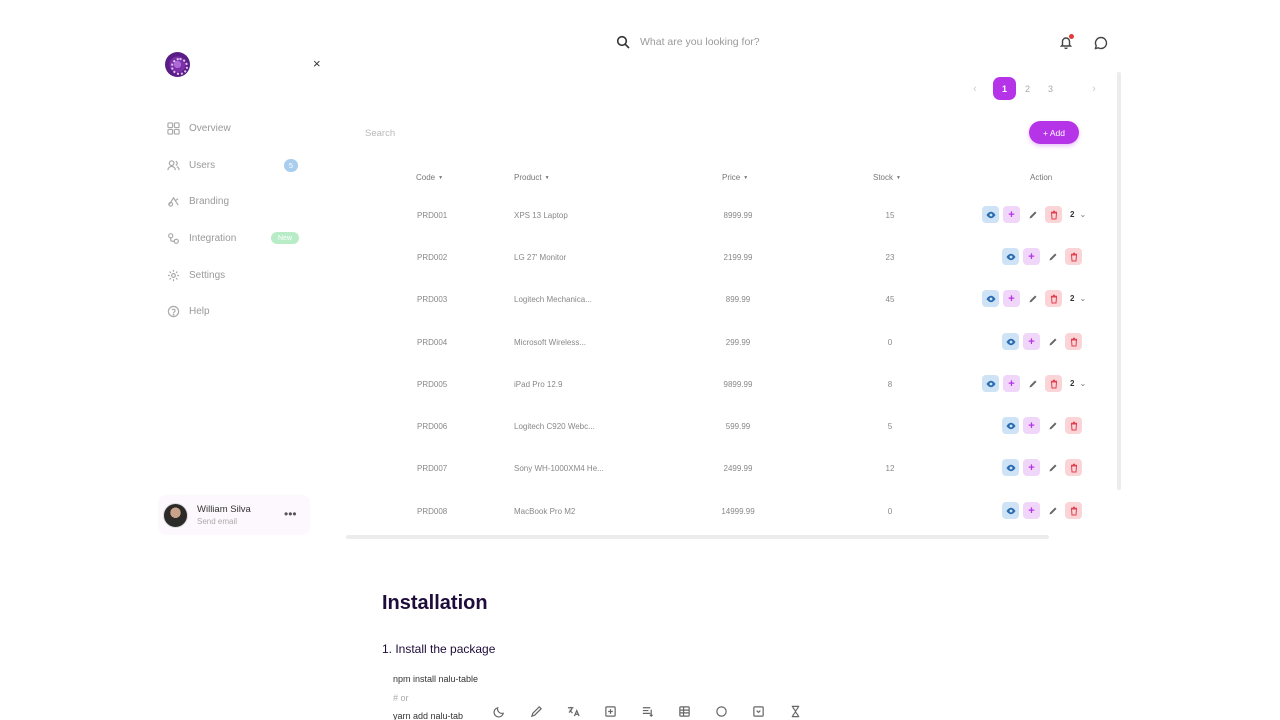 This screenshot has width=1280, height=720. I want to click on circle-tool-button, so click(721, 711).